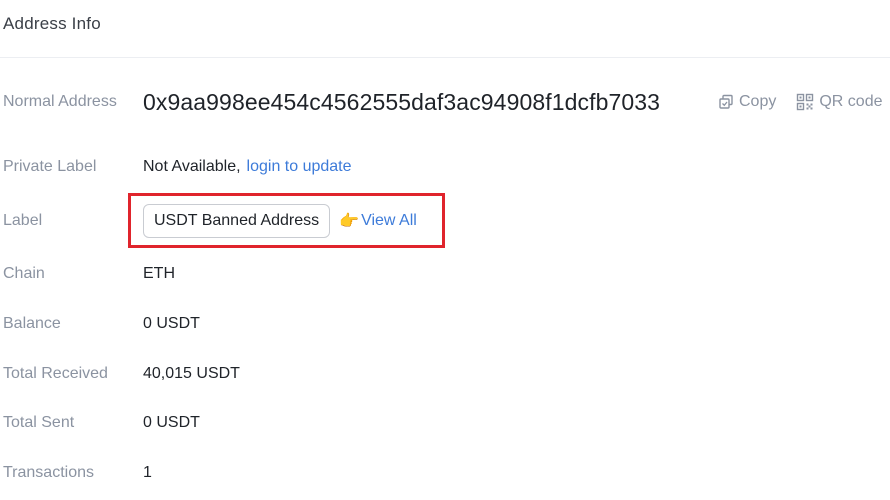 This screenshot has height=500, width=890. I want to click on label-row: Label USDT Banned Address 👉 View All, so click(446, 221).